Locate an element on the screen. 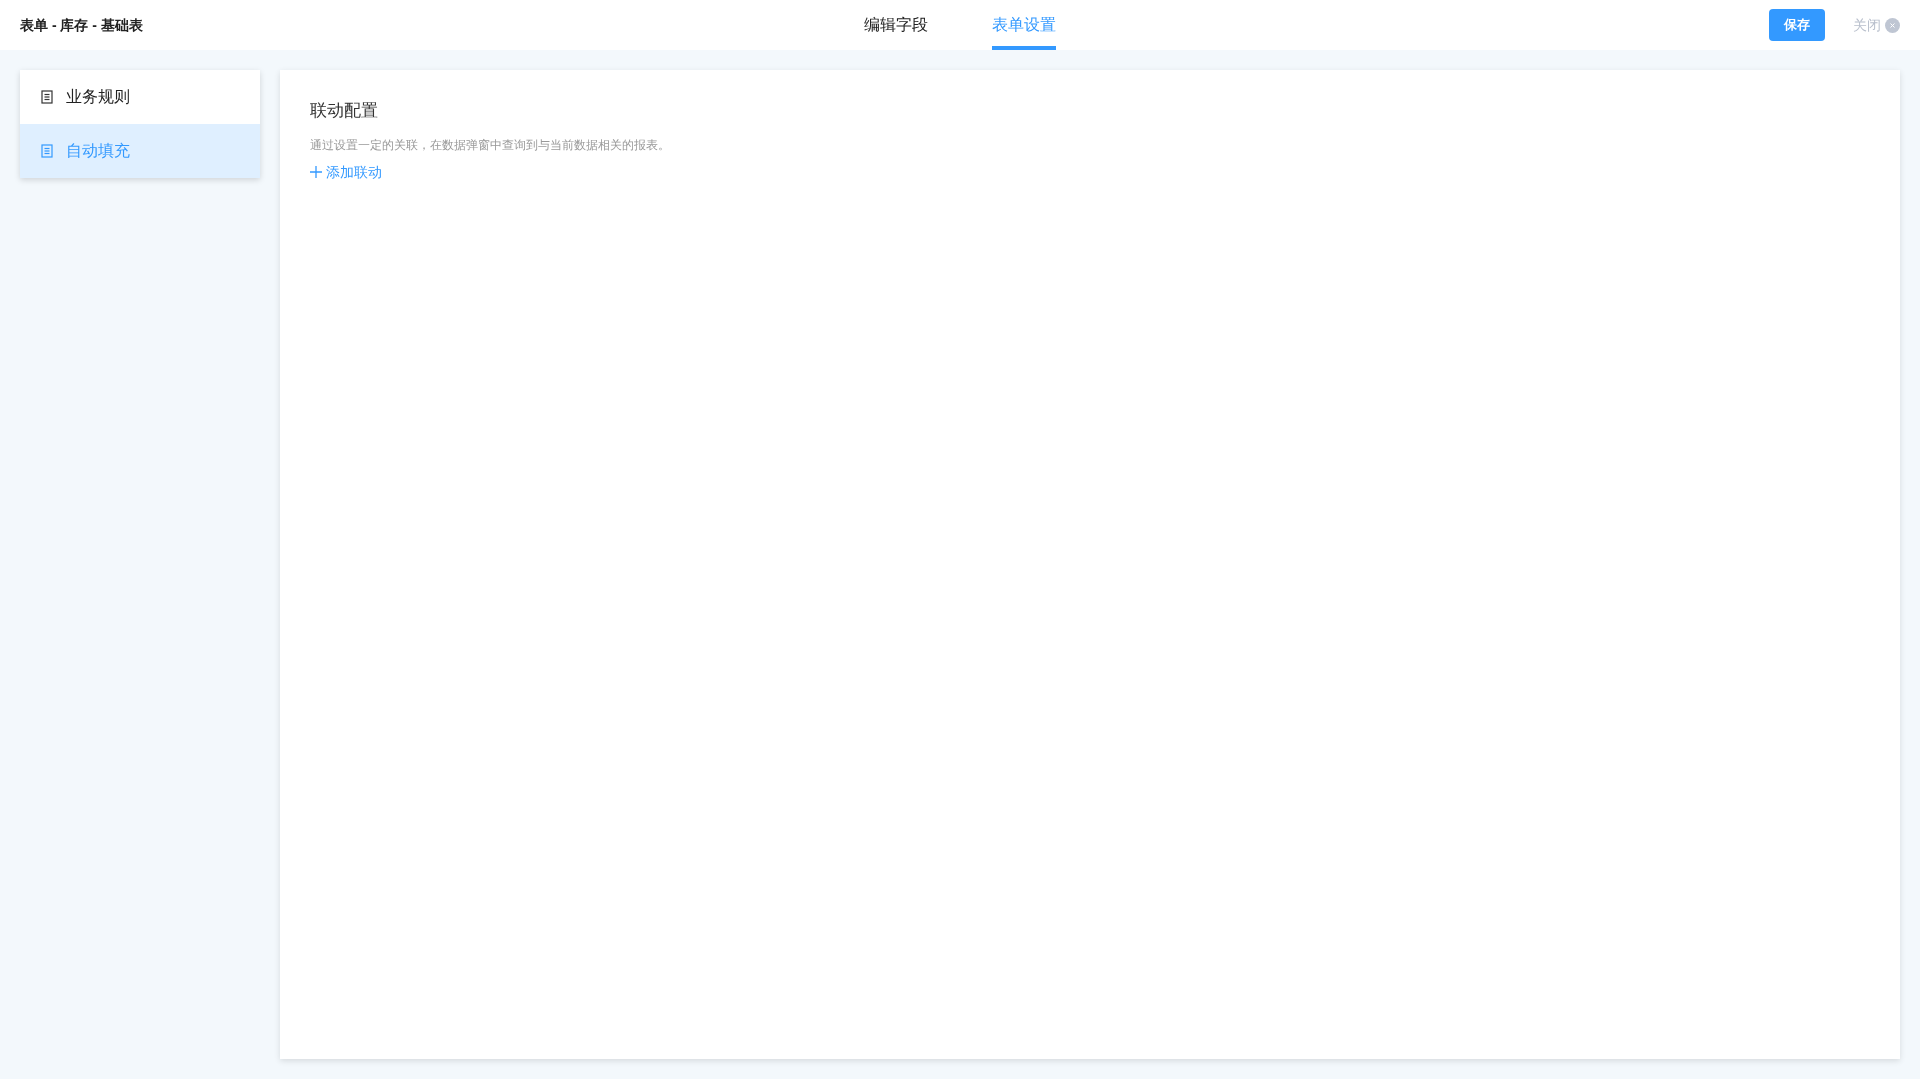 Image resolution: width=1920 pixels, height=1079 pixels. section-title: 联动配置 is located at coordinates (344, 111).